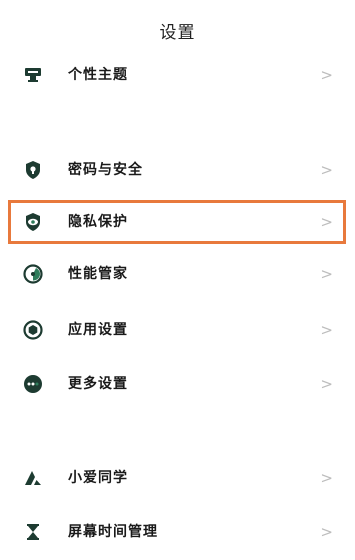 The width and height of the screenshot is (355, 560). What do you see at coordinates (98, 384) in the screenshot?
I see `settings-item-label: 更多设置` at bounding box center [98, 384].